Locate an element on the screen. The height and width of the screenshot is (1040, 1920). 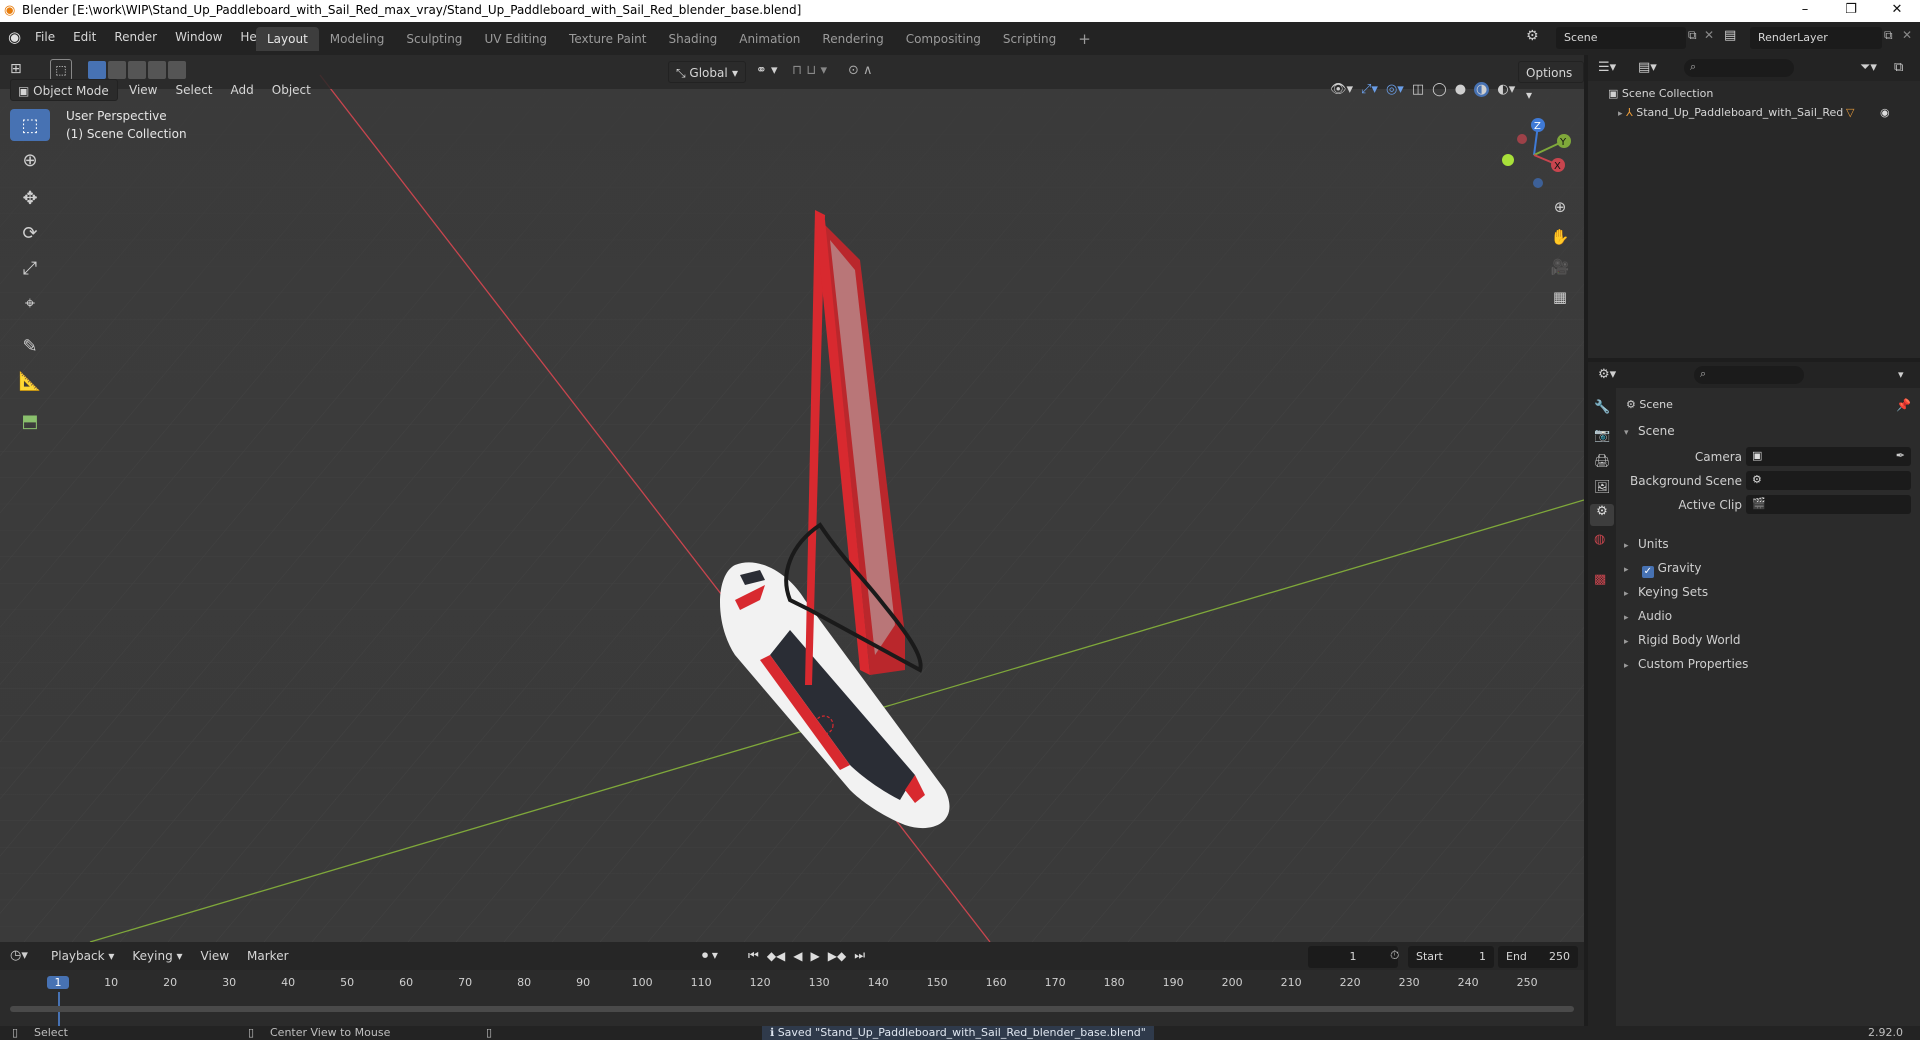
object-data-icon: ▽ is located at coordinates (1850, 112).